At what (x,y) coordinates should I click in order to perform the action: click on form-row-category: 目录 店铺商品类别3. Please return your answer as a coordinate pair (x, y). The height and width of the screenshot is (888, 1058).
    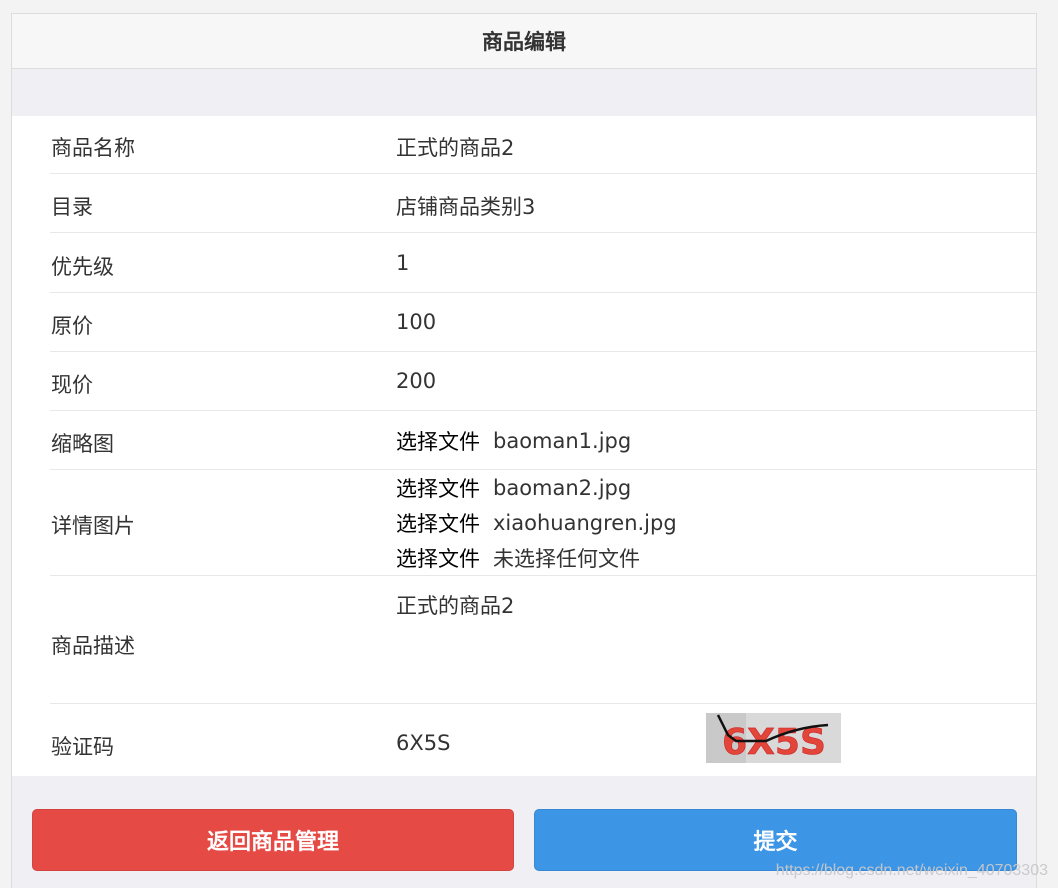
    Looking at the image, I should click on (543, 203).